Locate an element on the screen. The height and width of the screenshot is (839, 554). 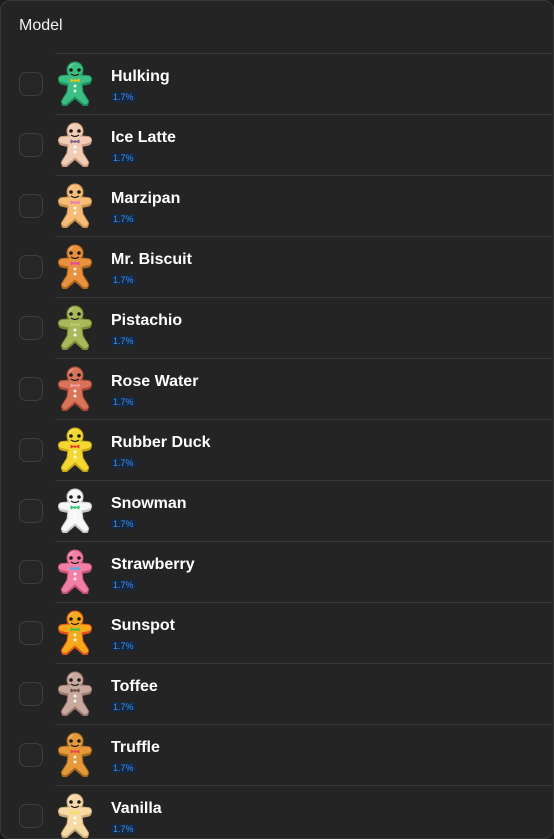
model-name: Marzipan is located at coordinates (146, 198).